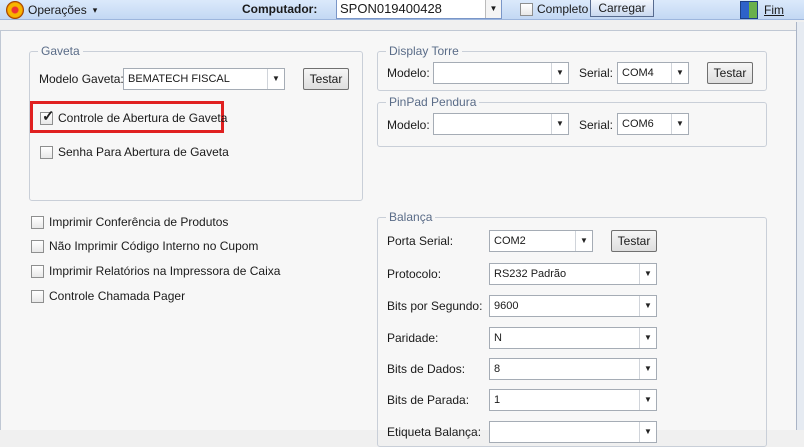 Image resolution: width=804 pixels, height=447 pixels. What do you see at coordinates (15, 10) in the screenshot?
I see `gear-icon` at bounding box center [15, 10].